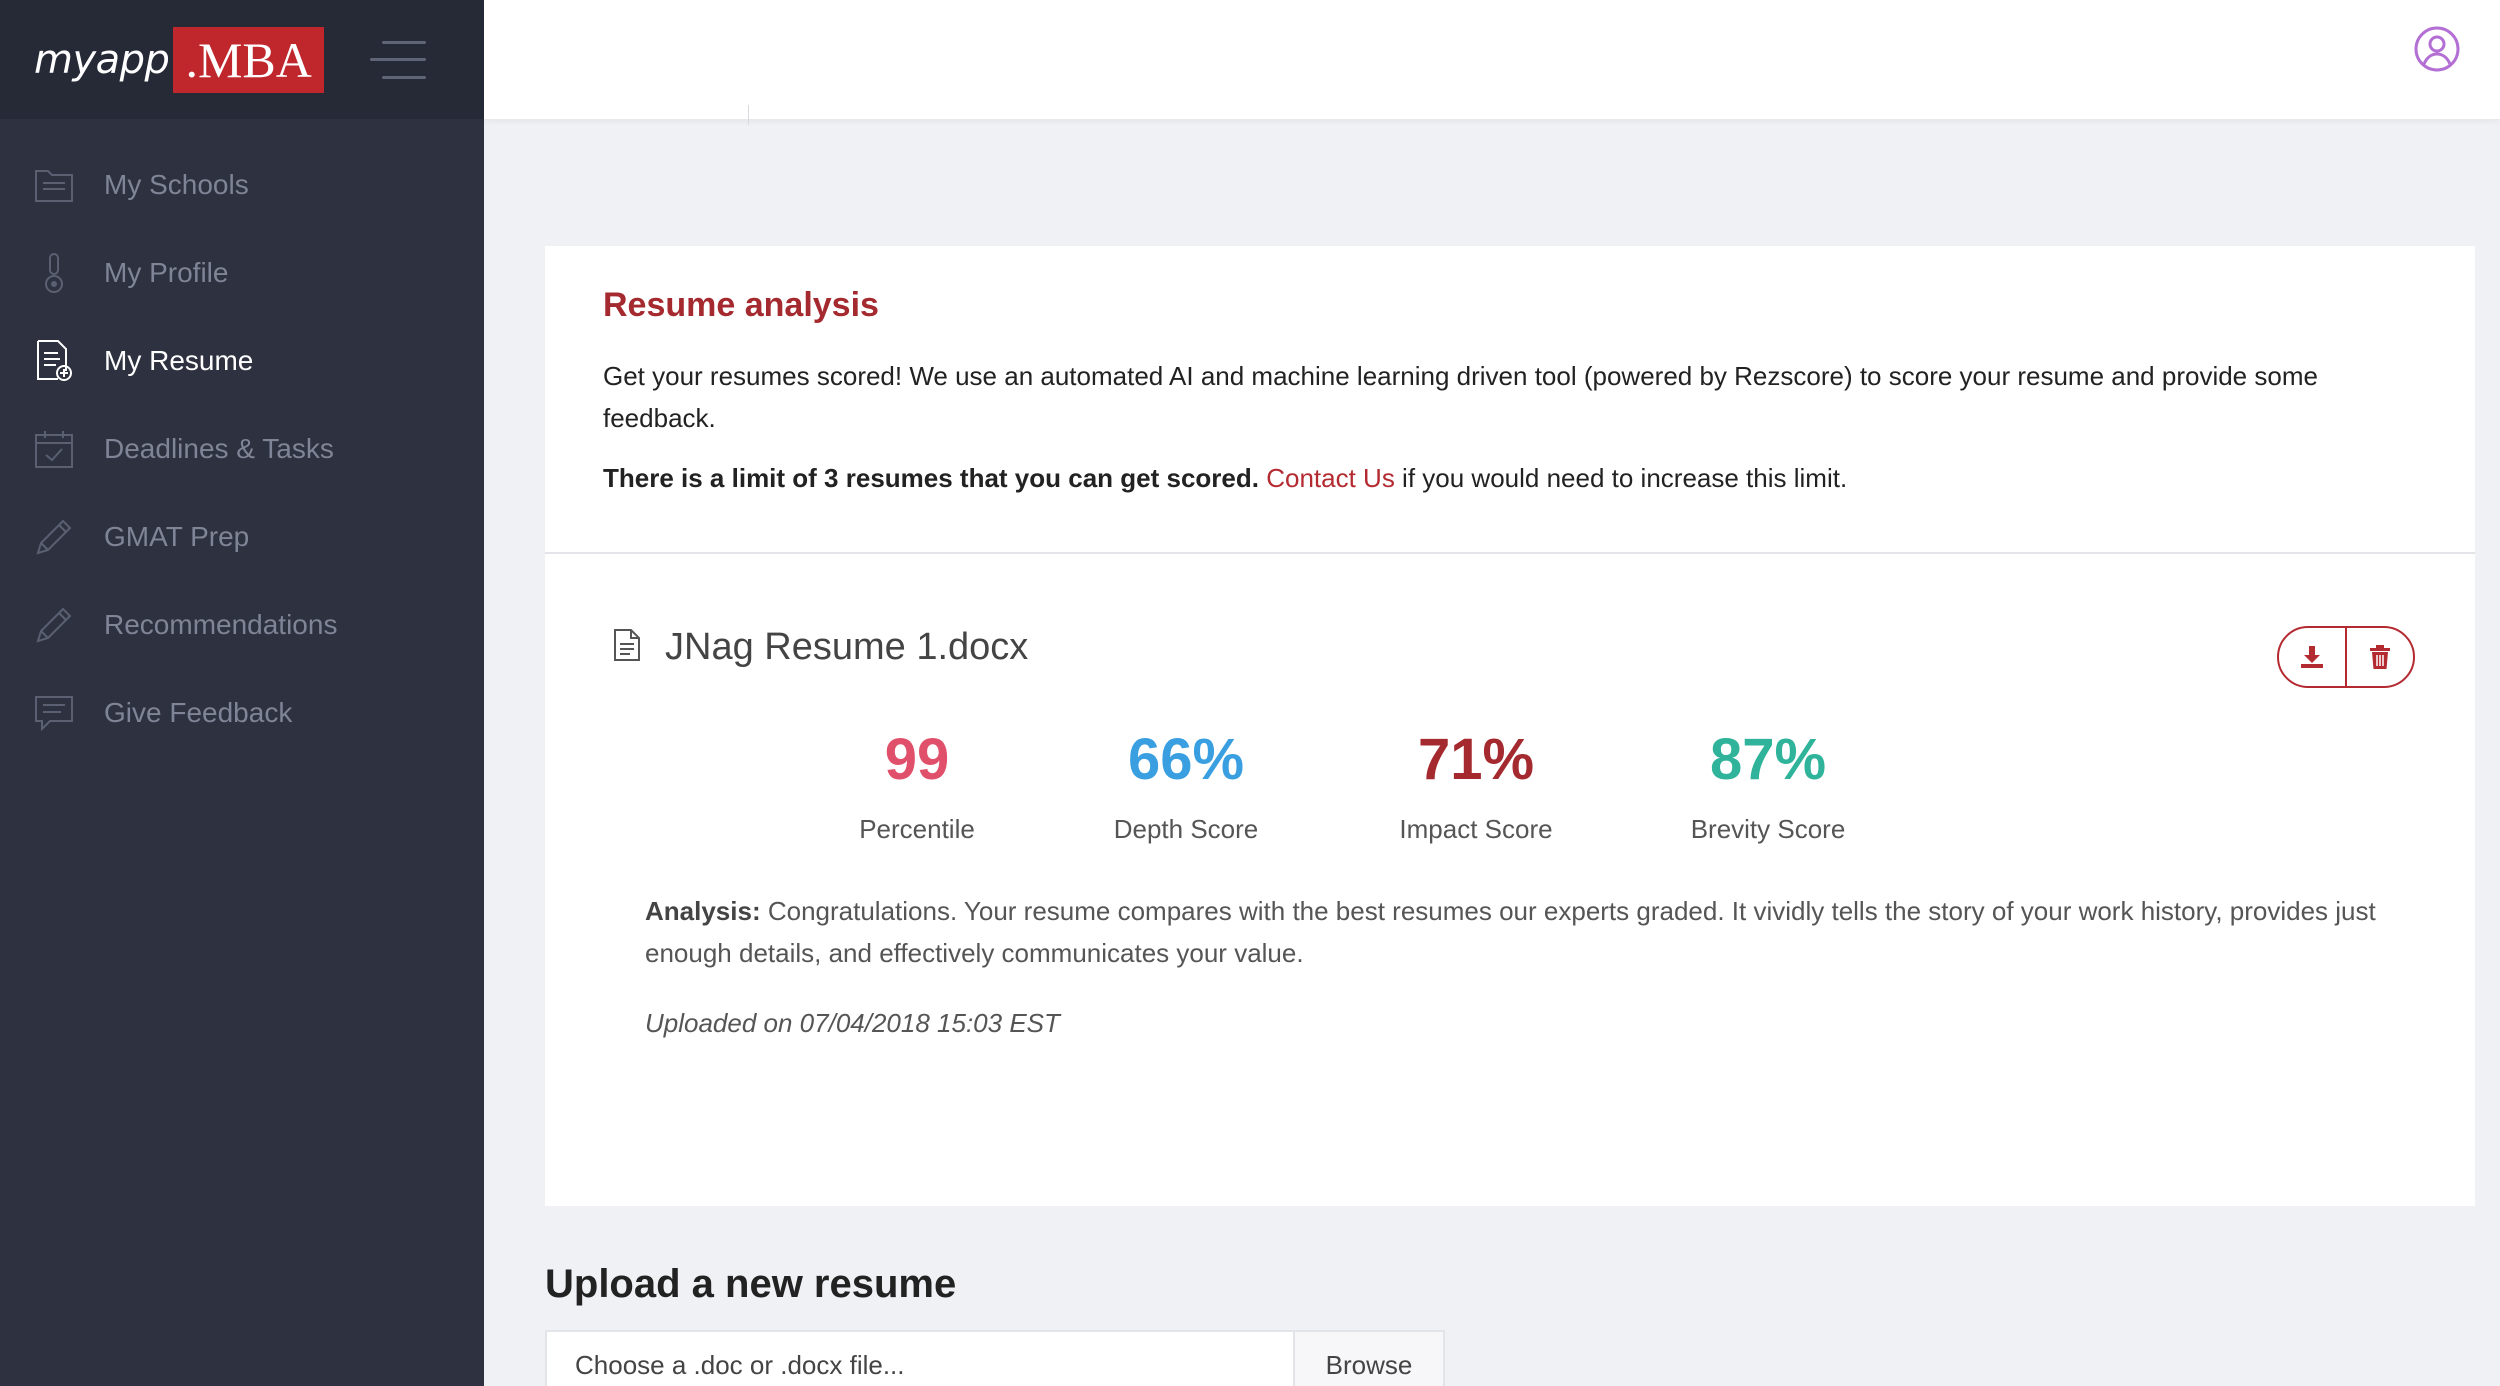 The width and height of the screenshot is (2500, 1386). I want to click on brevity-score: 87% Brevity Score, so click(1768, 783).